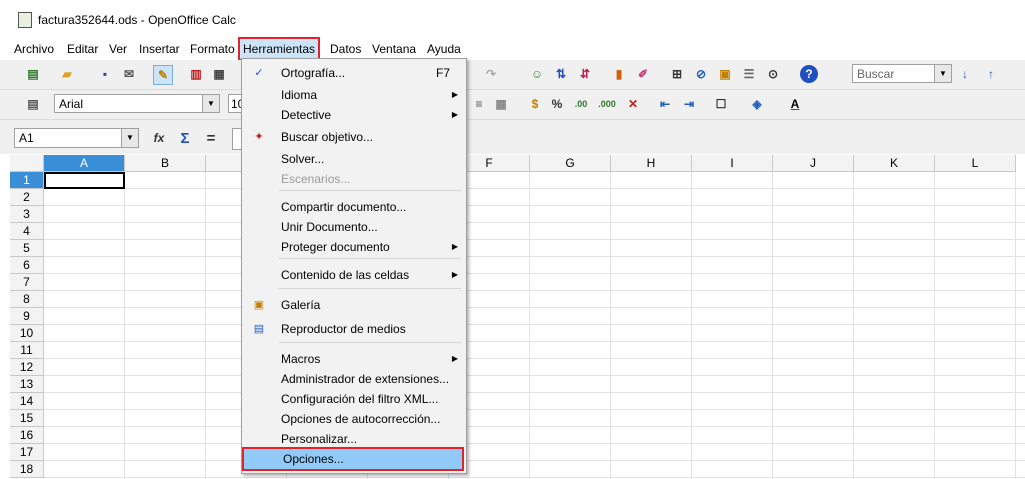  What do you see at coordinates (749, 74) in the screenshot?
I see `data-sources-icon: ☰` at bounding box center [749, 74].